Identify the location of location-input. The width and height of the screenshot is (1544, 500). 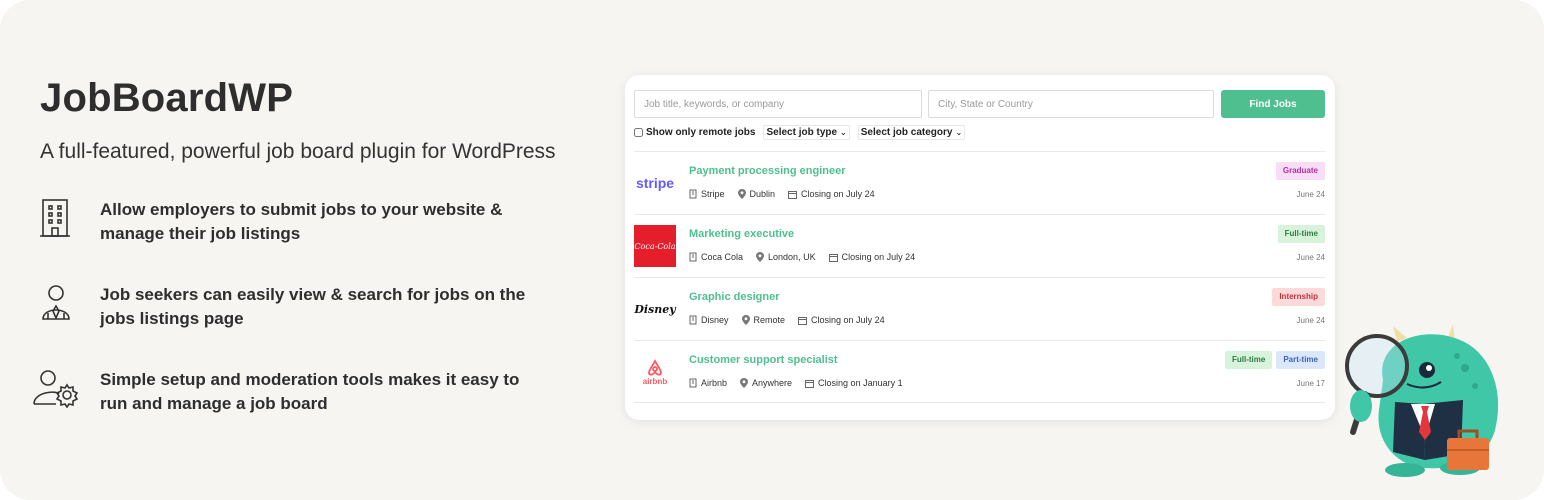
(1071, 104).